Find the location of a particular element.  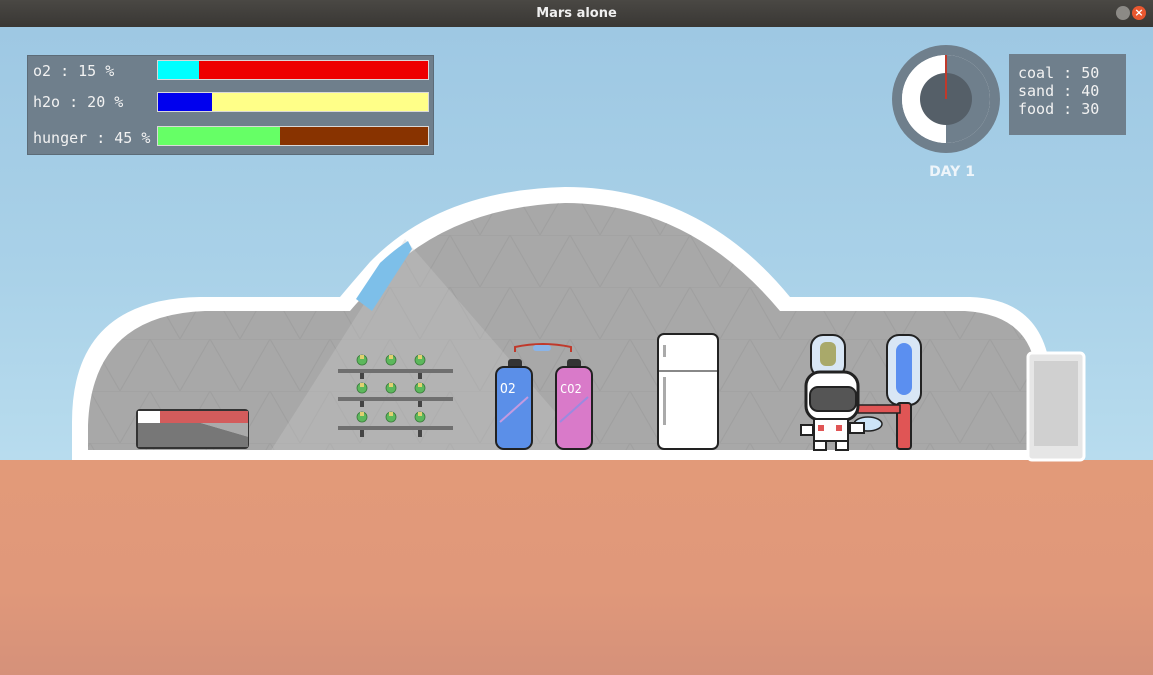

sand-count: sand : 40 is located at coordinates (1059, 91).